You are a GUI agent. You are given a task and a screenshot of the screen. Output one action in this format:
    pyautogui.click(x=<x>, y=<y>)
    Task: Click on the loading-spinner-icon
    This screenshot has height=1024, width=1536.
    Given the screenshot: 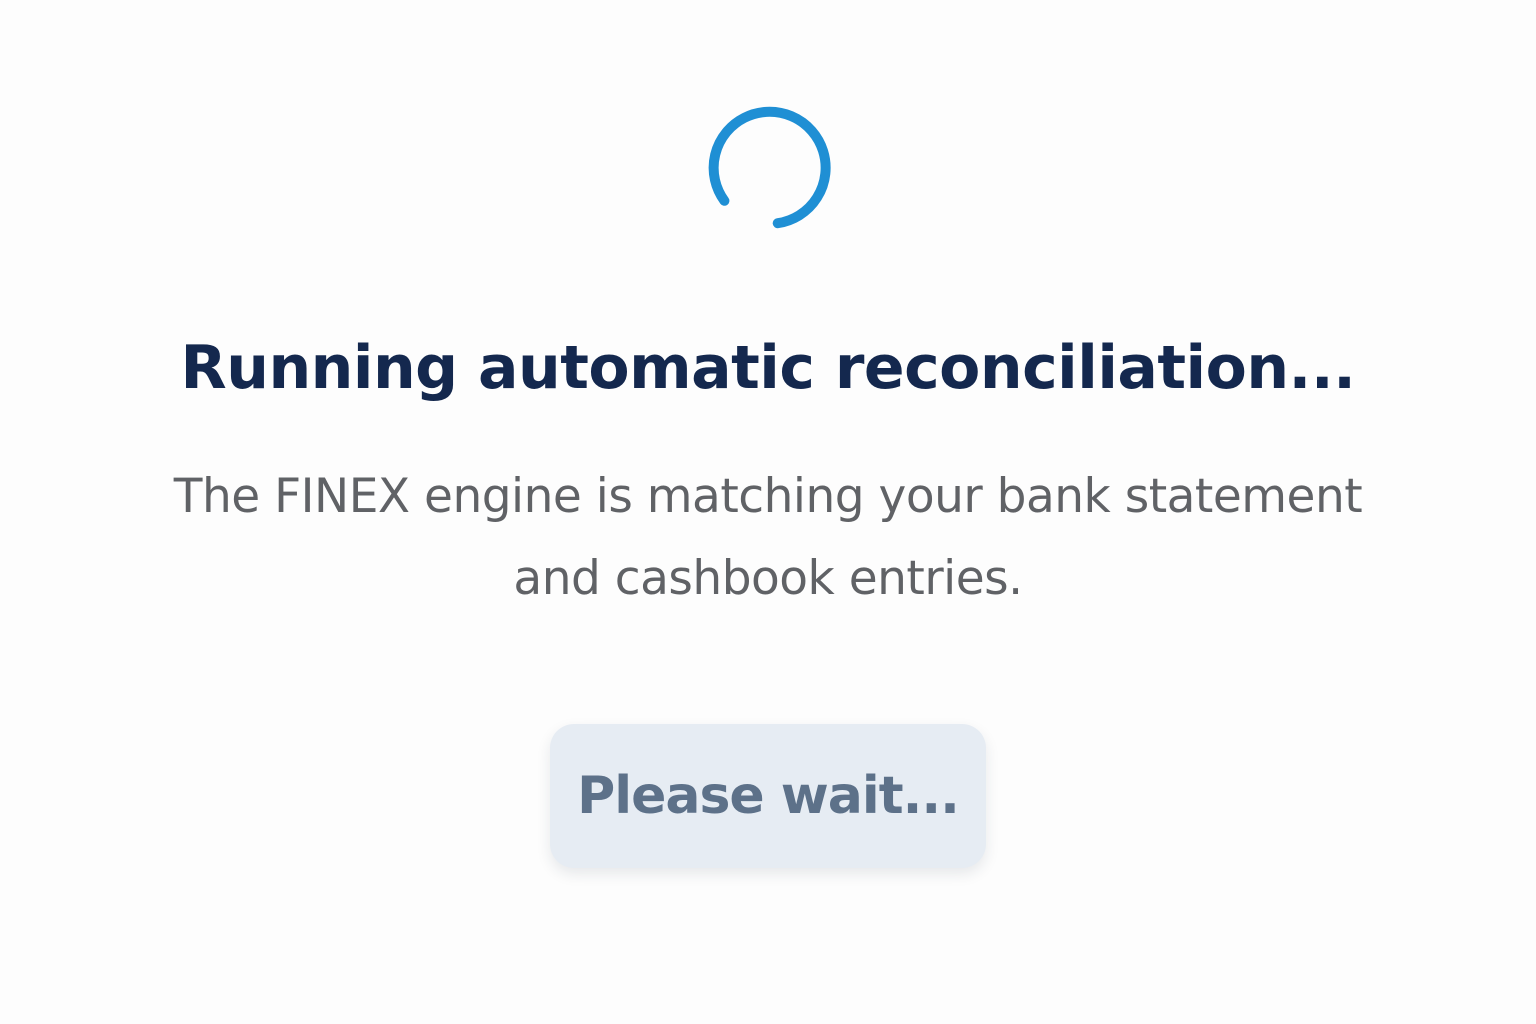 What is the action you would take?
    pyautogui.click(x=769, y=167)
    